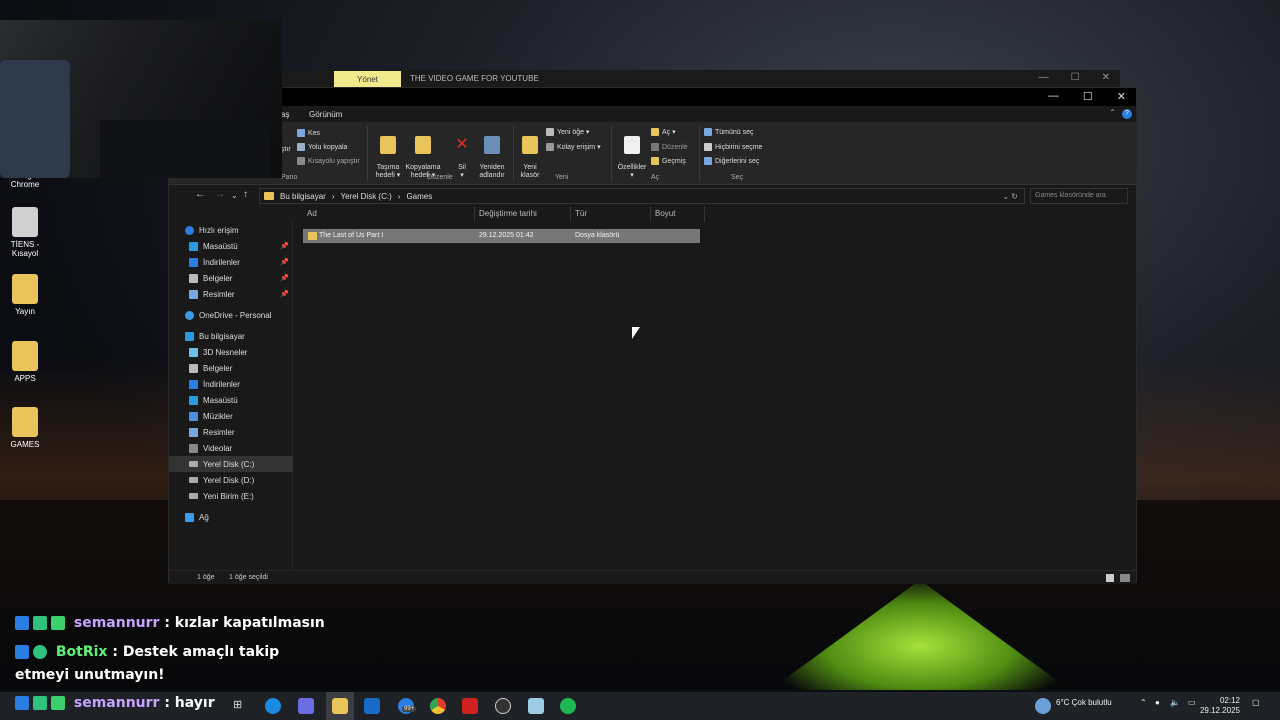  What do you see at coordinates (328, 161) in the screenshot?
I see `paste-shortcut-button: Kısayolu yapıştır` at bounding box center [328, 161].